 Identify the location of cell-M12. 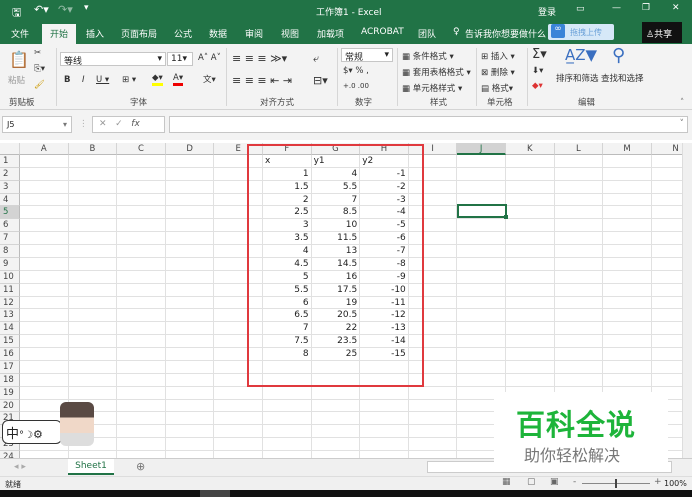
(627, 303).